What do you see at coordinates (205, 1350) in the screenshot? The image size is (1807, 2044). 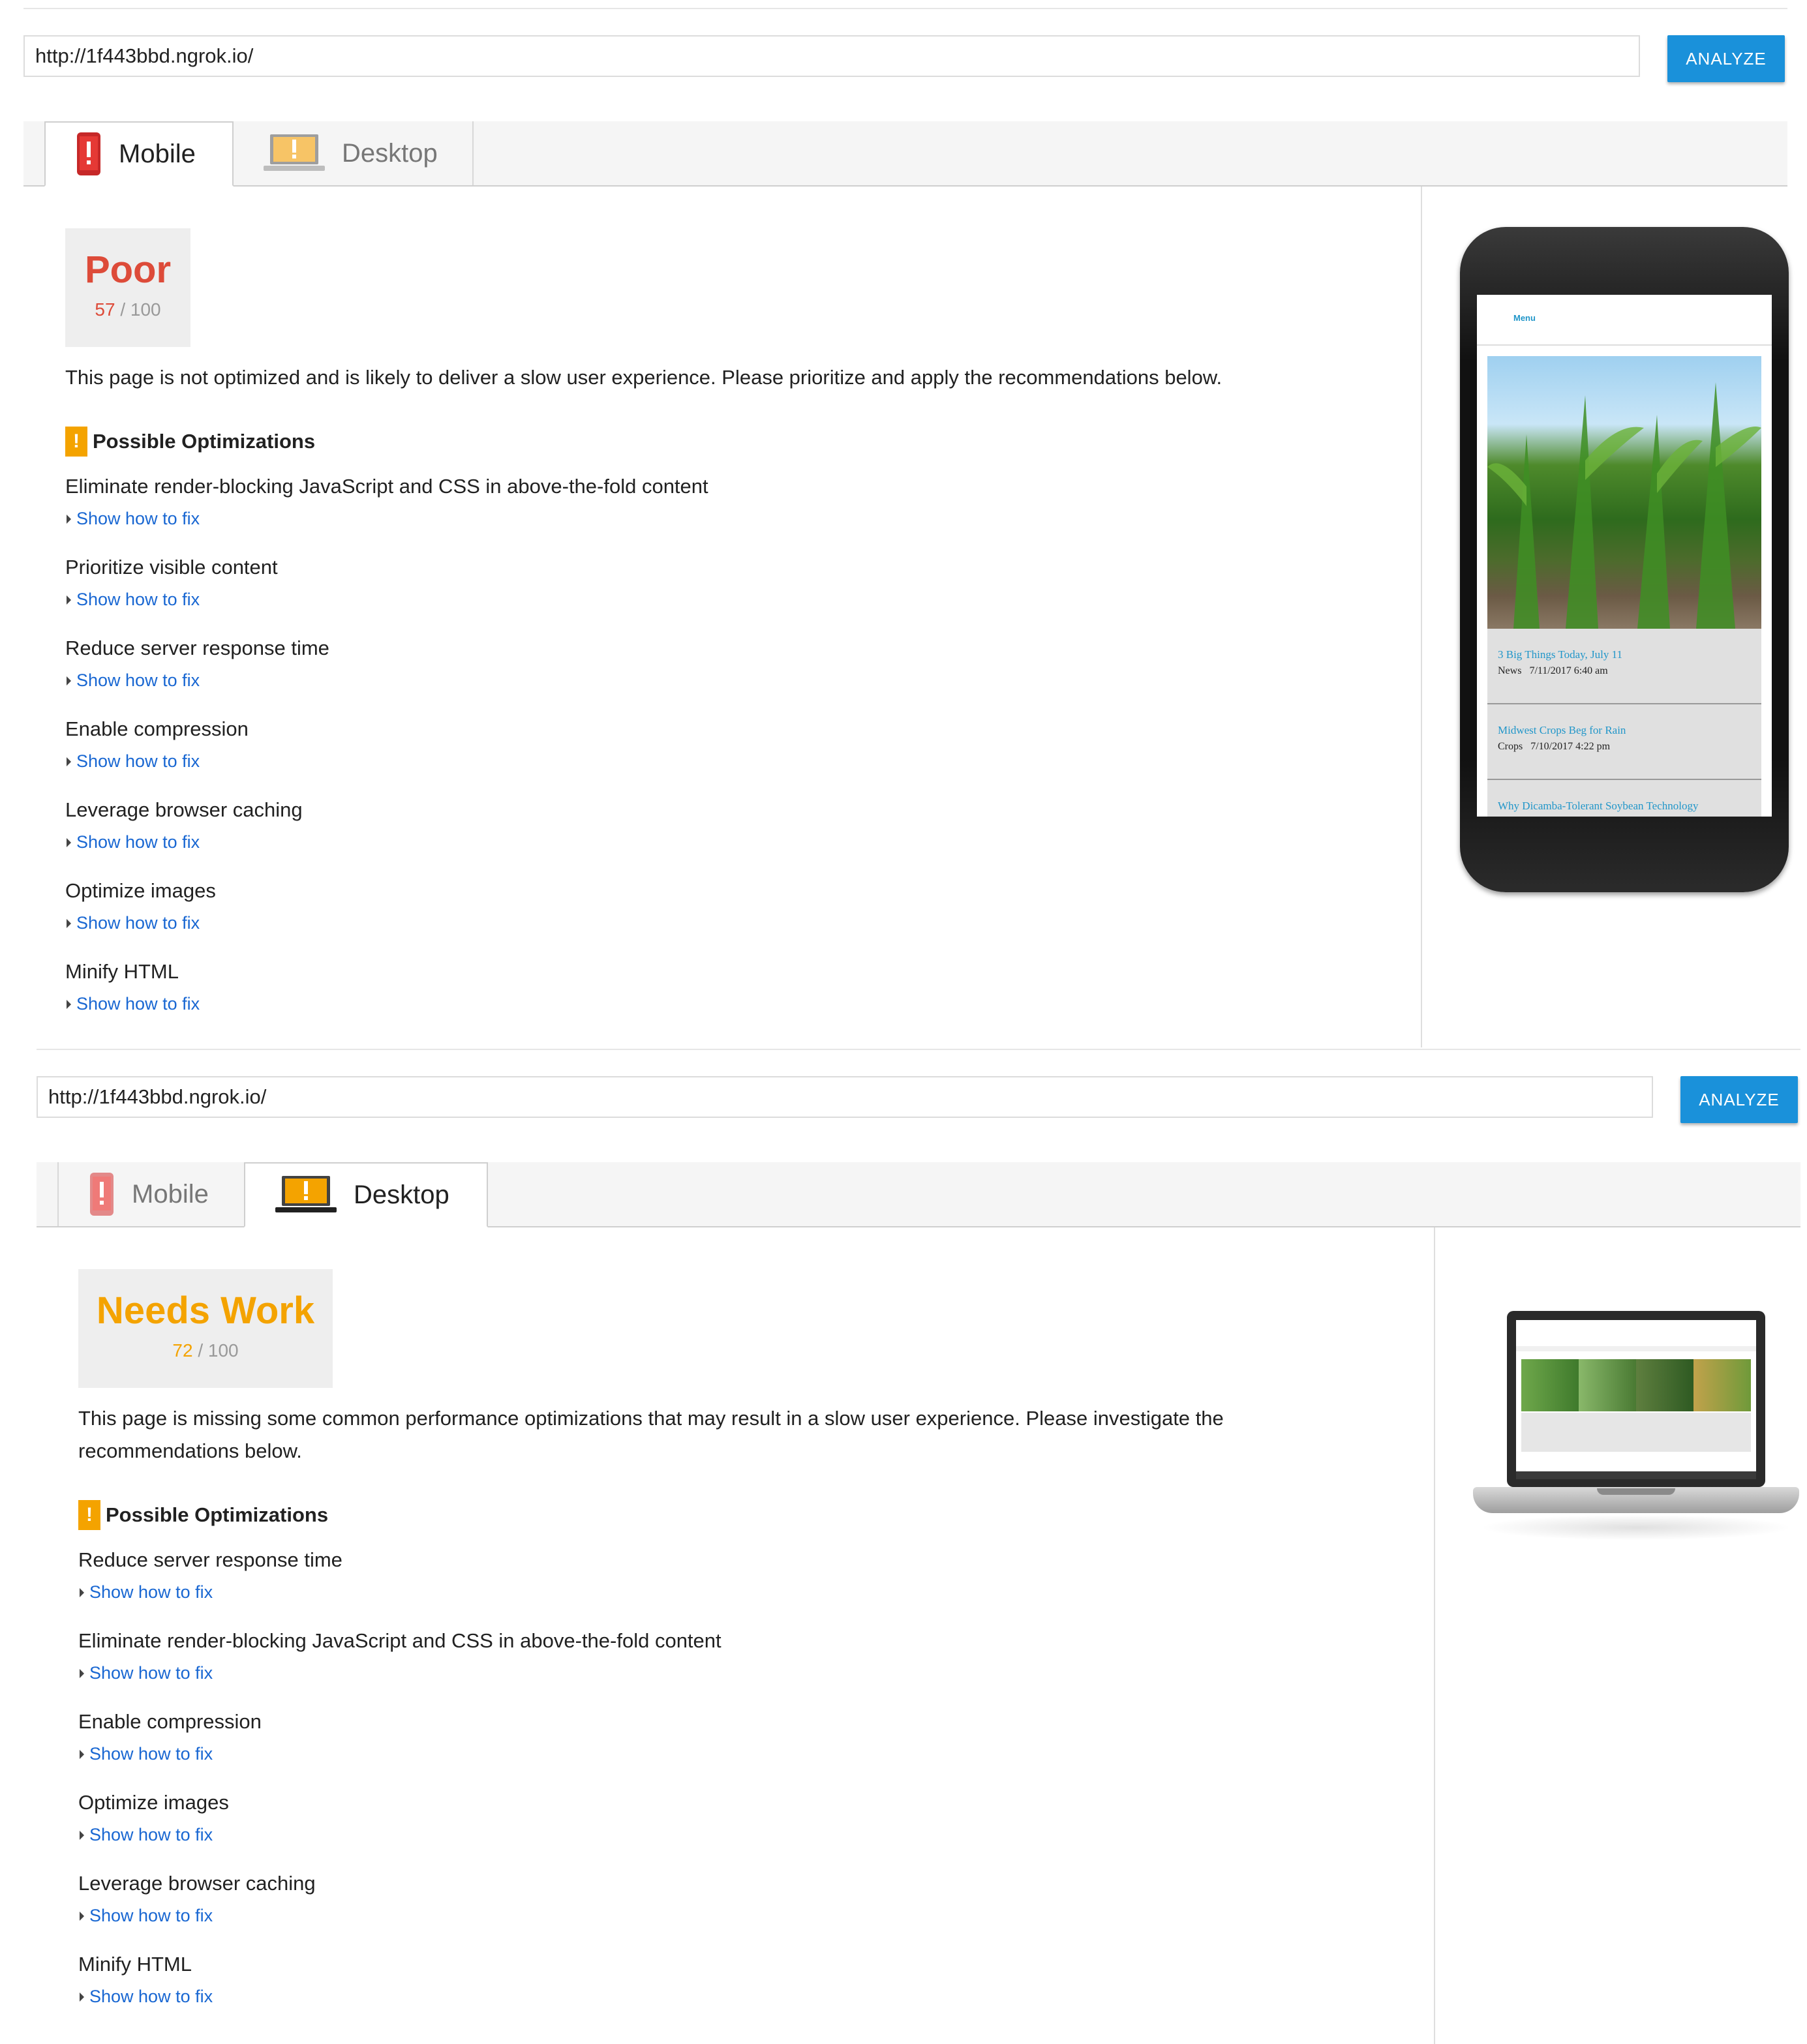 I see `score-value-row: 72 / 100` at bounding box center [205, 1350].